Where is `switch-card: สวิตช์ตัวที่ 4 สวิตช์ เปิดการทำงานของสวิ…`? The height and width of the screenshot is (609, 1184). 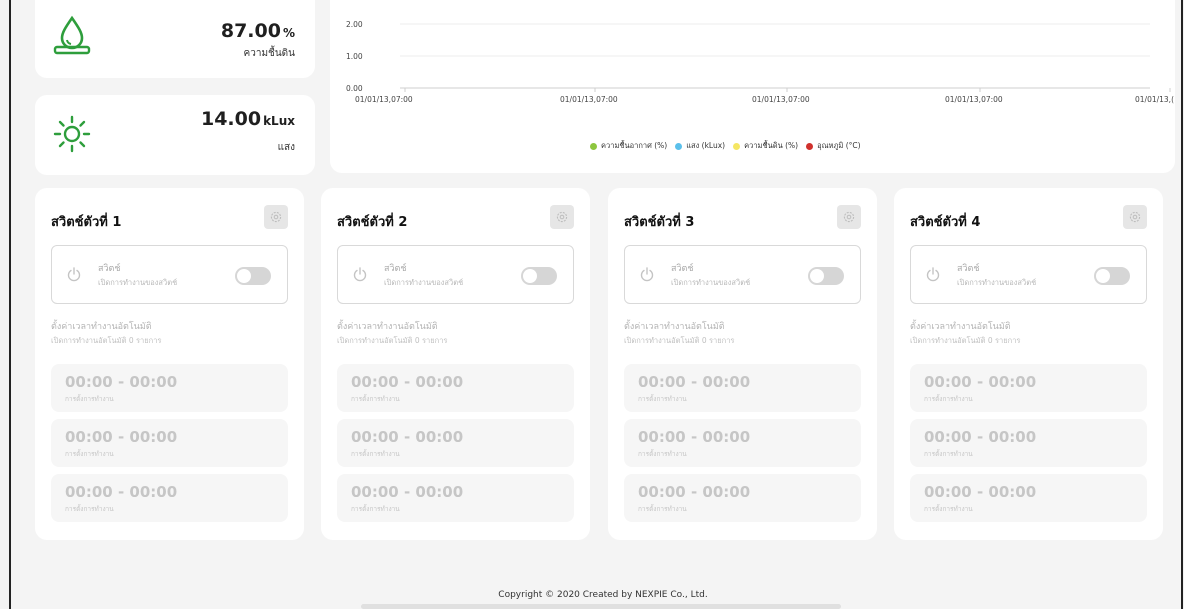 switch-card: สวิตช์ตัวที่ 4 สวิตช์ เปิดการทำงานของสวิ… is located at coordinates (1028, 364).